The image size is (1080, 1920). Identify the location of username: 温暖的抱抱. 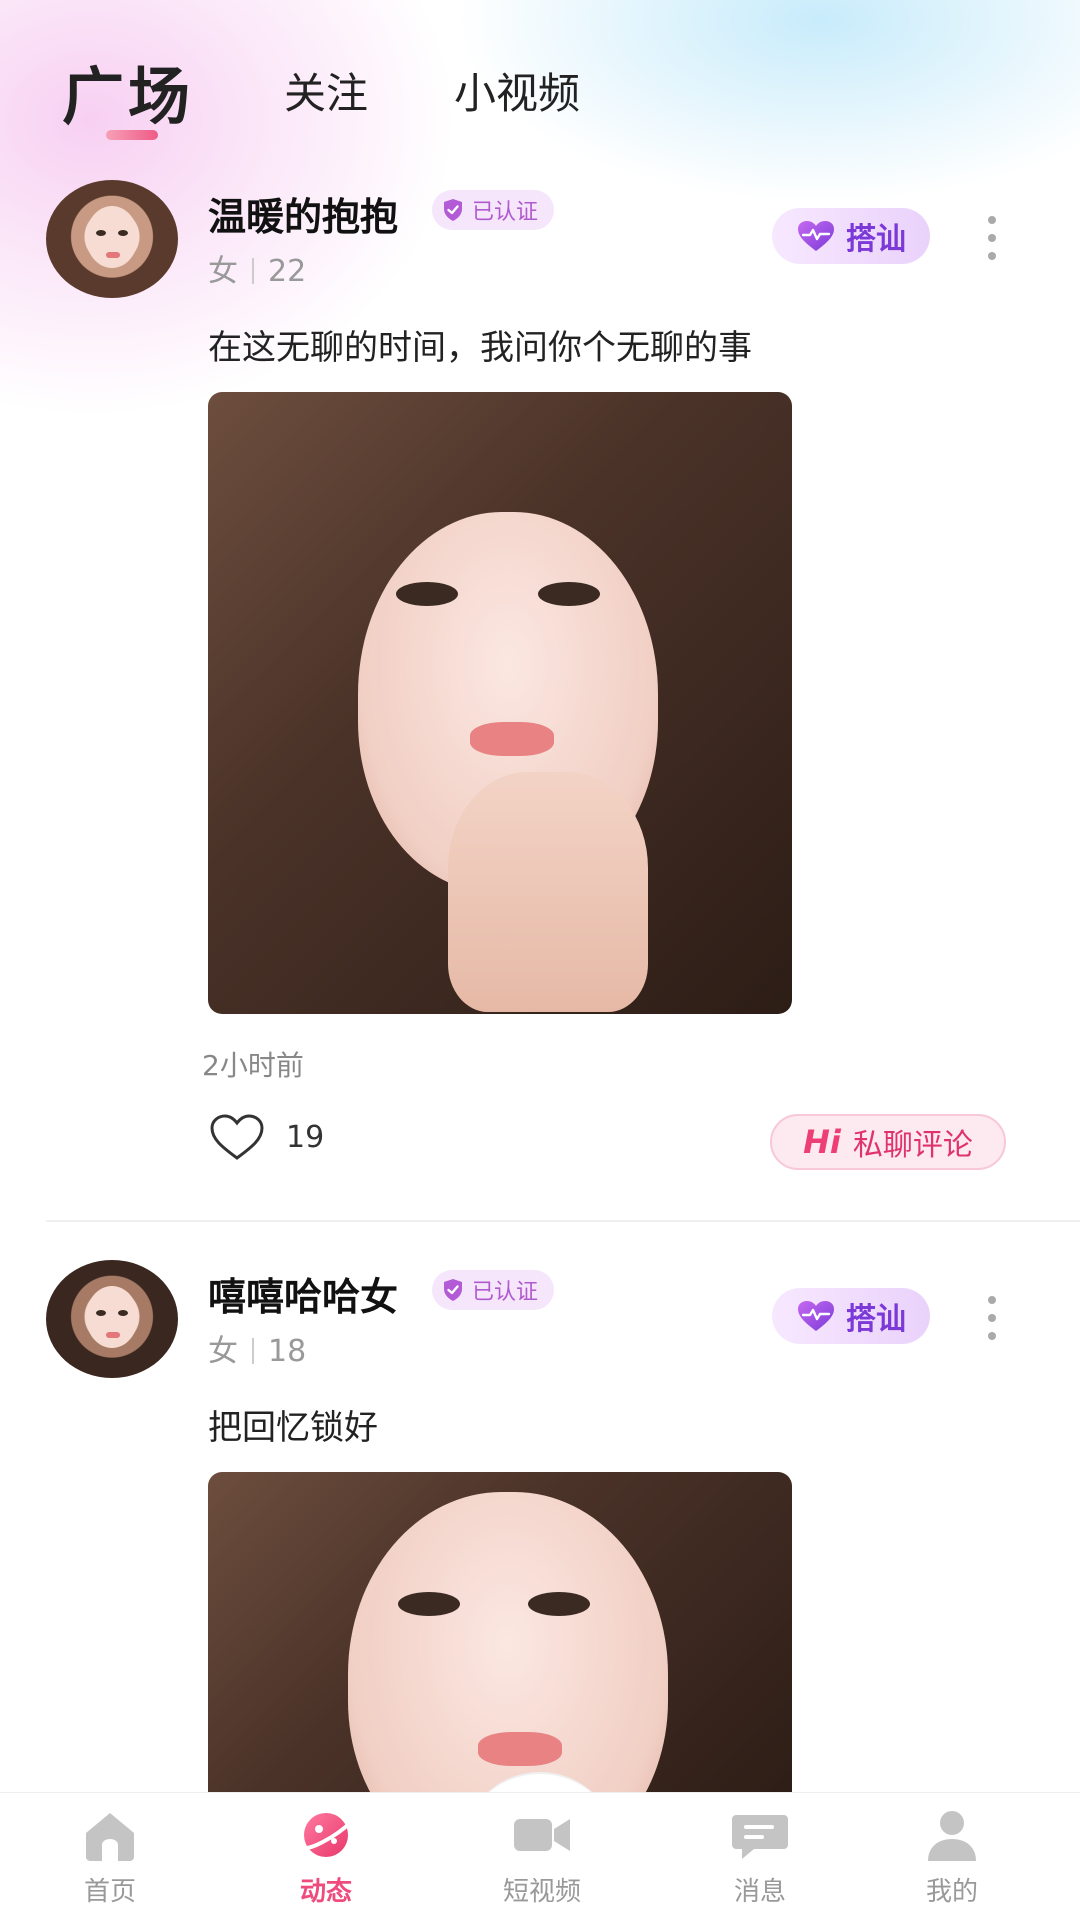
(303, 213).